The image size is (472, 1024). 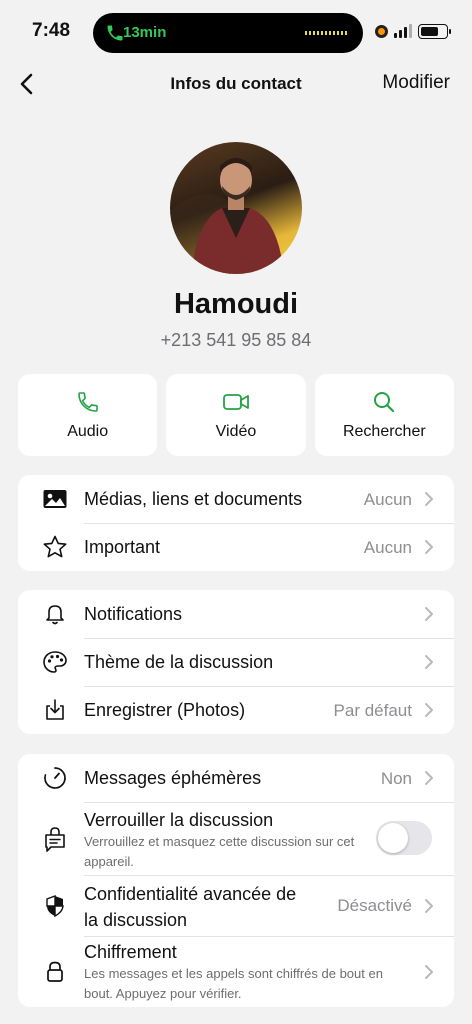 I want to click on cellular-signal-icon, so click(x=403, y=31).